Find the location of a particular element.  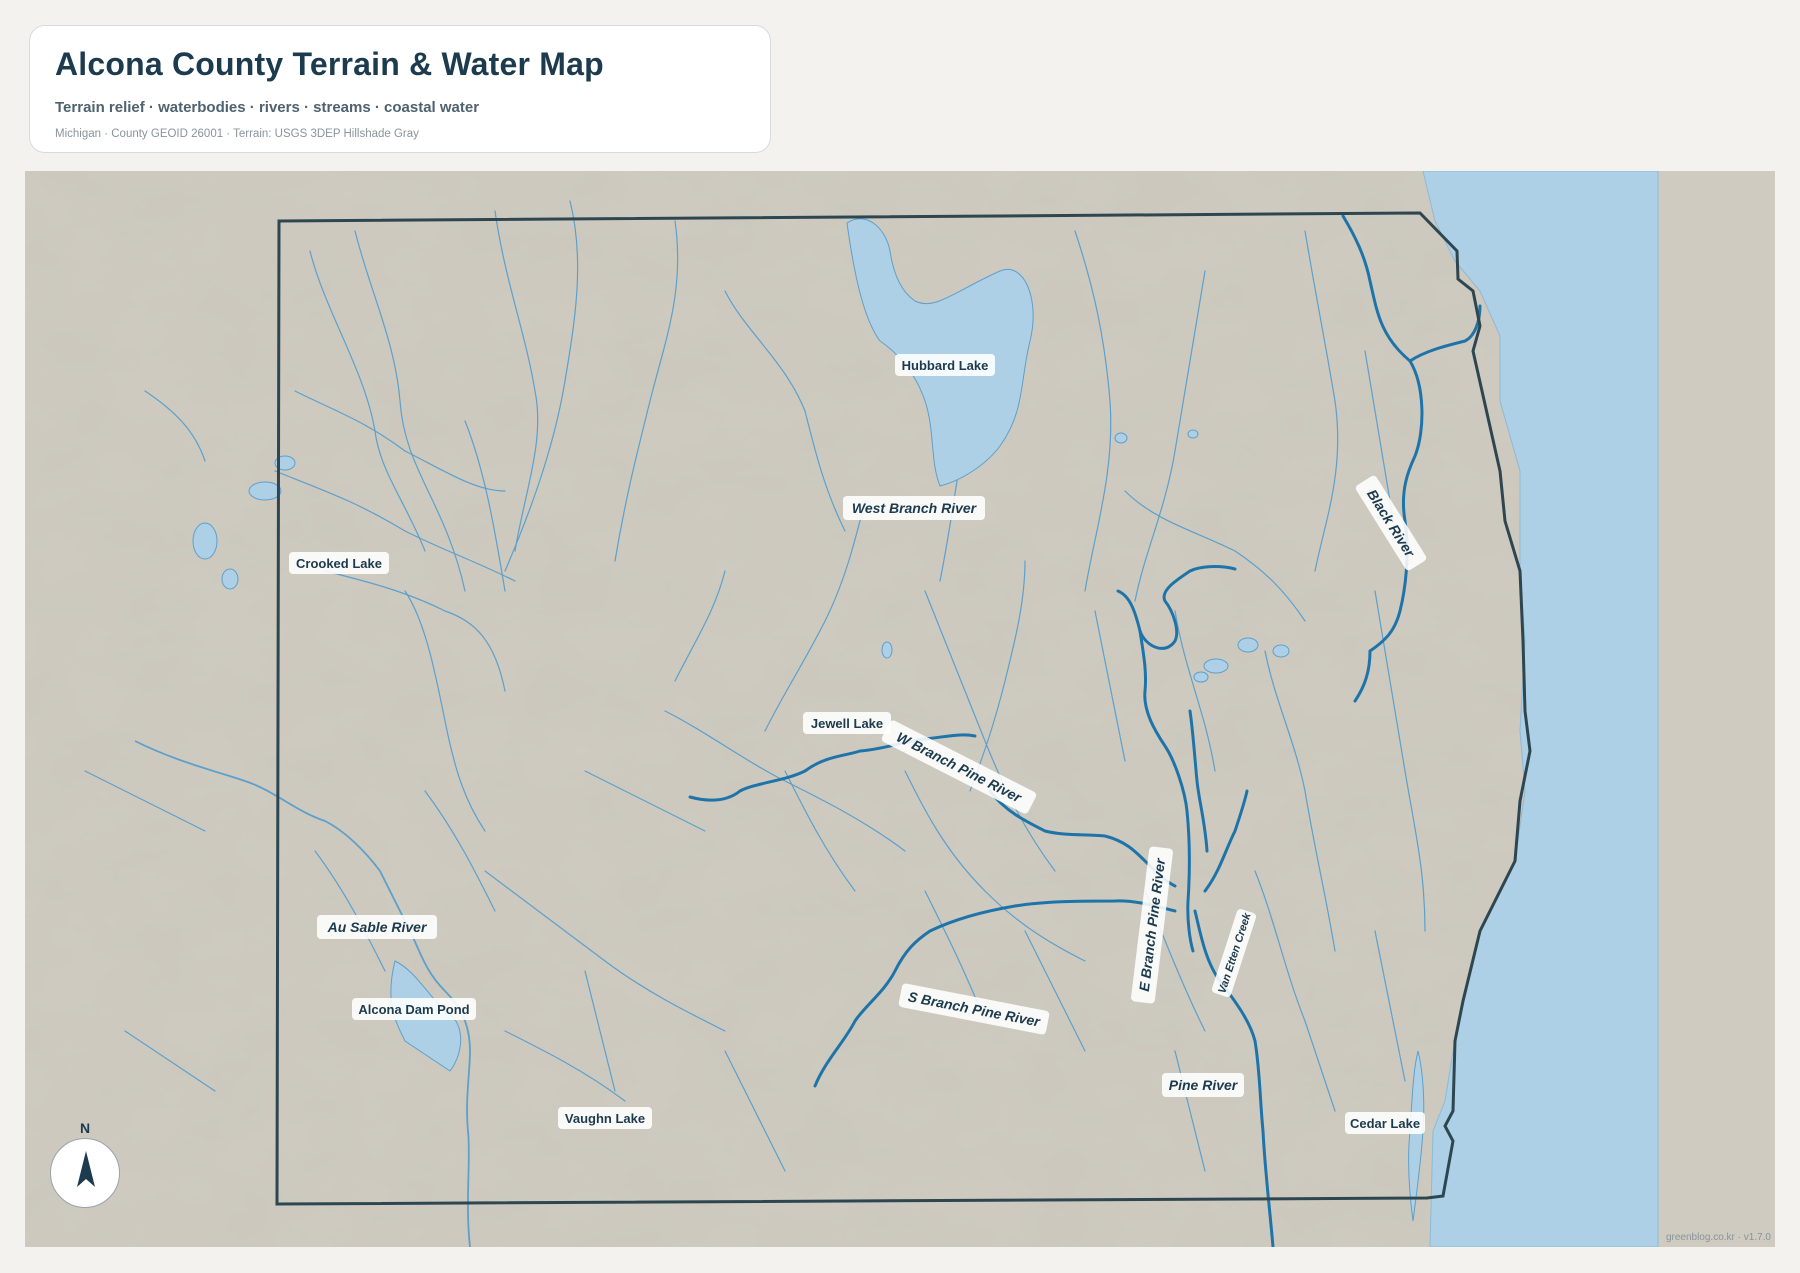

svg-text: West Branch River is located at coordinates (915, 508).